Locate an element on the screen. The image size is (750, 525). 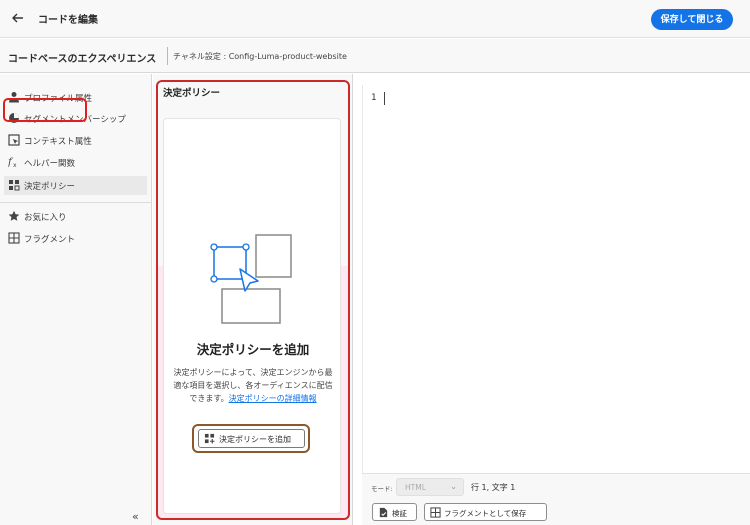
save-as-fragment-button: フラグメントとして保存 is located at coordinates (485, 512).